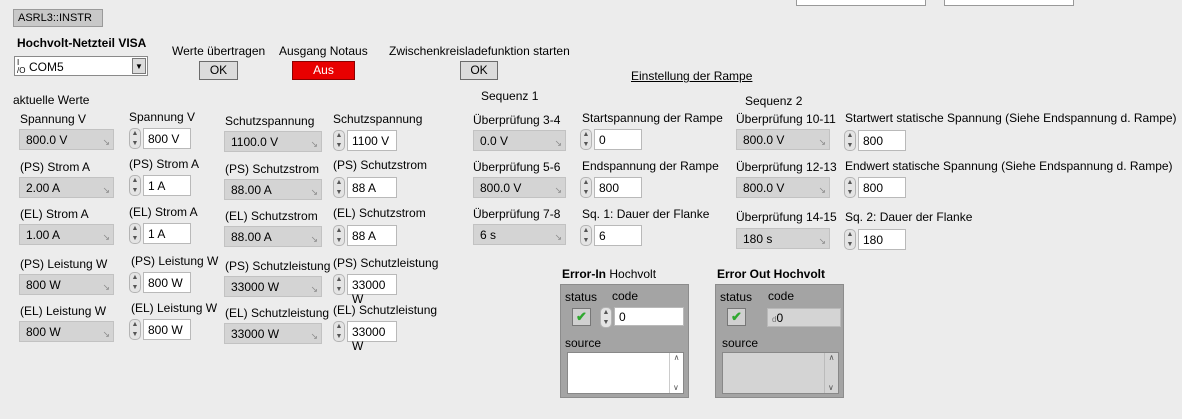 This screenshot has width=1182, height=419. Describe the element at coordinates (372, 140) in the screenshot. I see `c4-input-0: 1100 V` at that location.